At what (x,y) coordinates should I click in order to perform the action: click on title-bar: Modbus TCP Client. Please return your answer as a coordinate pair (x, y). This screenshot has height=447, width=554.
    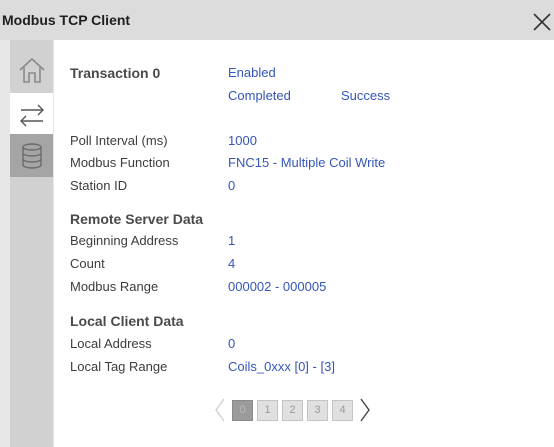
    Looking at the image, I should click on (277, 20).